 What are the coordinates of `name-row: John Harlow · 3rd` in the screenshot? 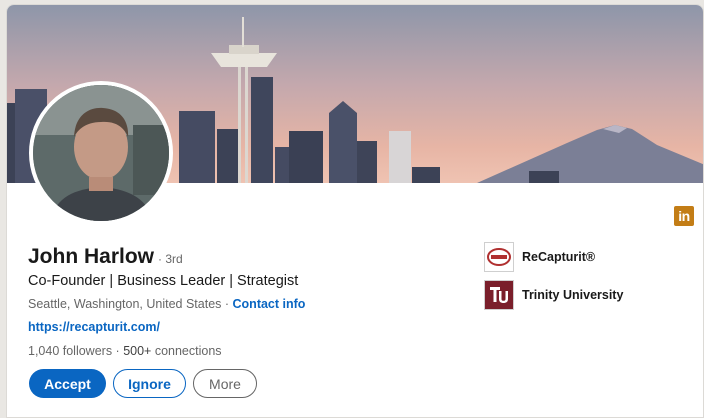 It's located at (105, 257).